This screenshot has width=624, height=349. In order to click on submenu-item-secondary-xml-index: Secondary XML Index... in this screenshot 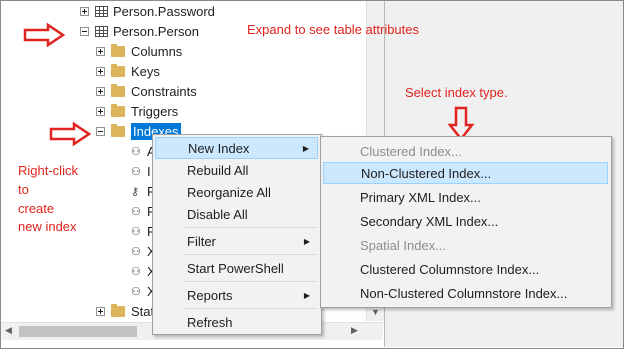, I will do `click(465, 221)`.